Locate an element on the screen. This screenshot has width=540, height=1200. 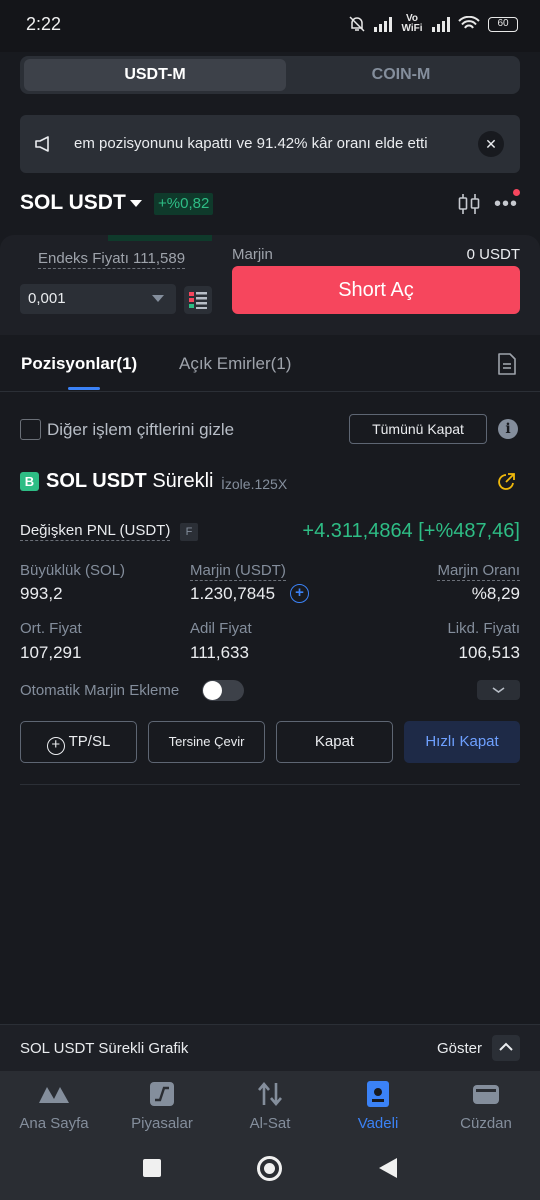
pair-symbol: SOL USDT is located at coordinates (73, 202).